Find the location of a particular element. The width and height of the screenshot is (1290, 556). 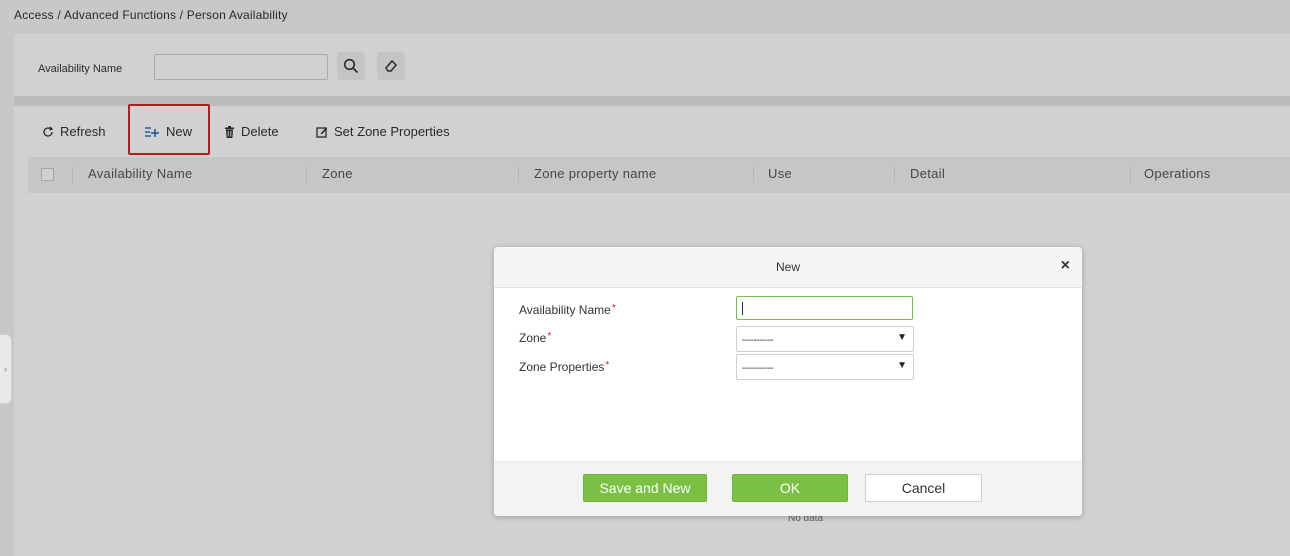

zone-field-label: Zone* is located at coordinates (535, 338).